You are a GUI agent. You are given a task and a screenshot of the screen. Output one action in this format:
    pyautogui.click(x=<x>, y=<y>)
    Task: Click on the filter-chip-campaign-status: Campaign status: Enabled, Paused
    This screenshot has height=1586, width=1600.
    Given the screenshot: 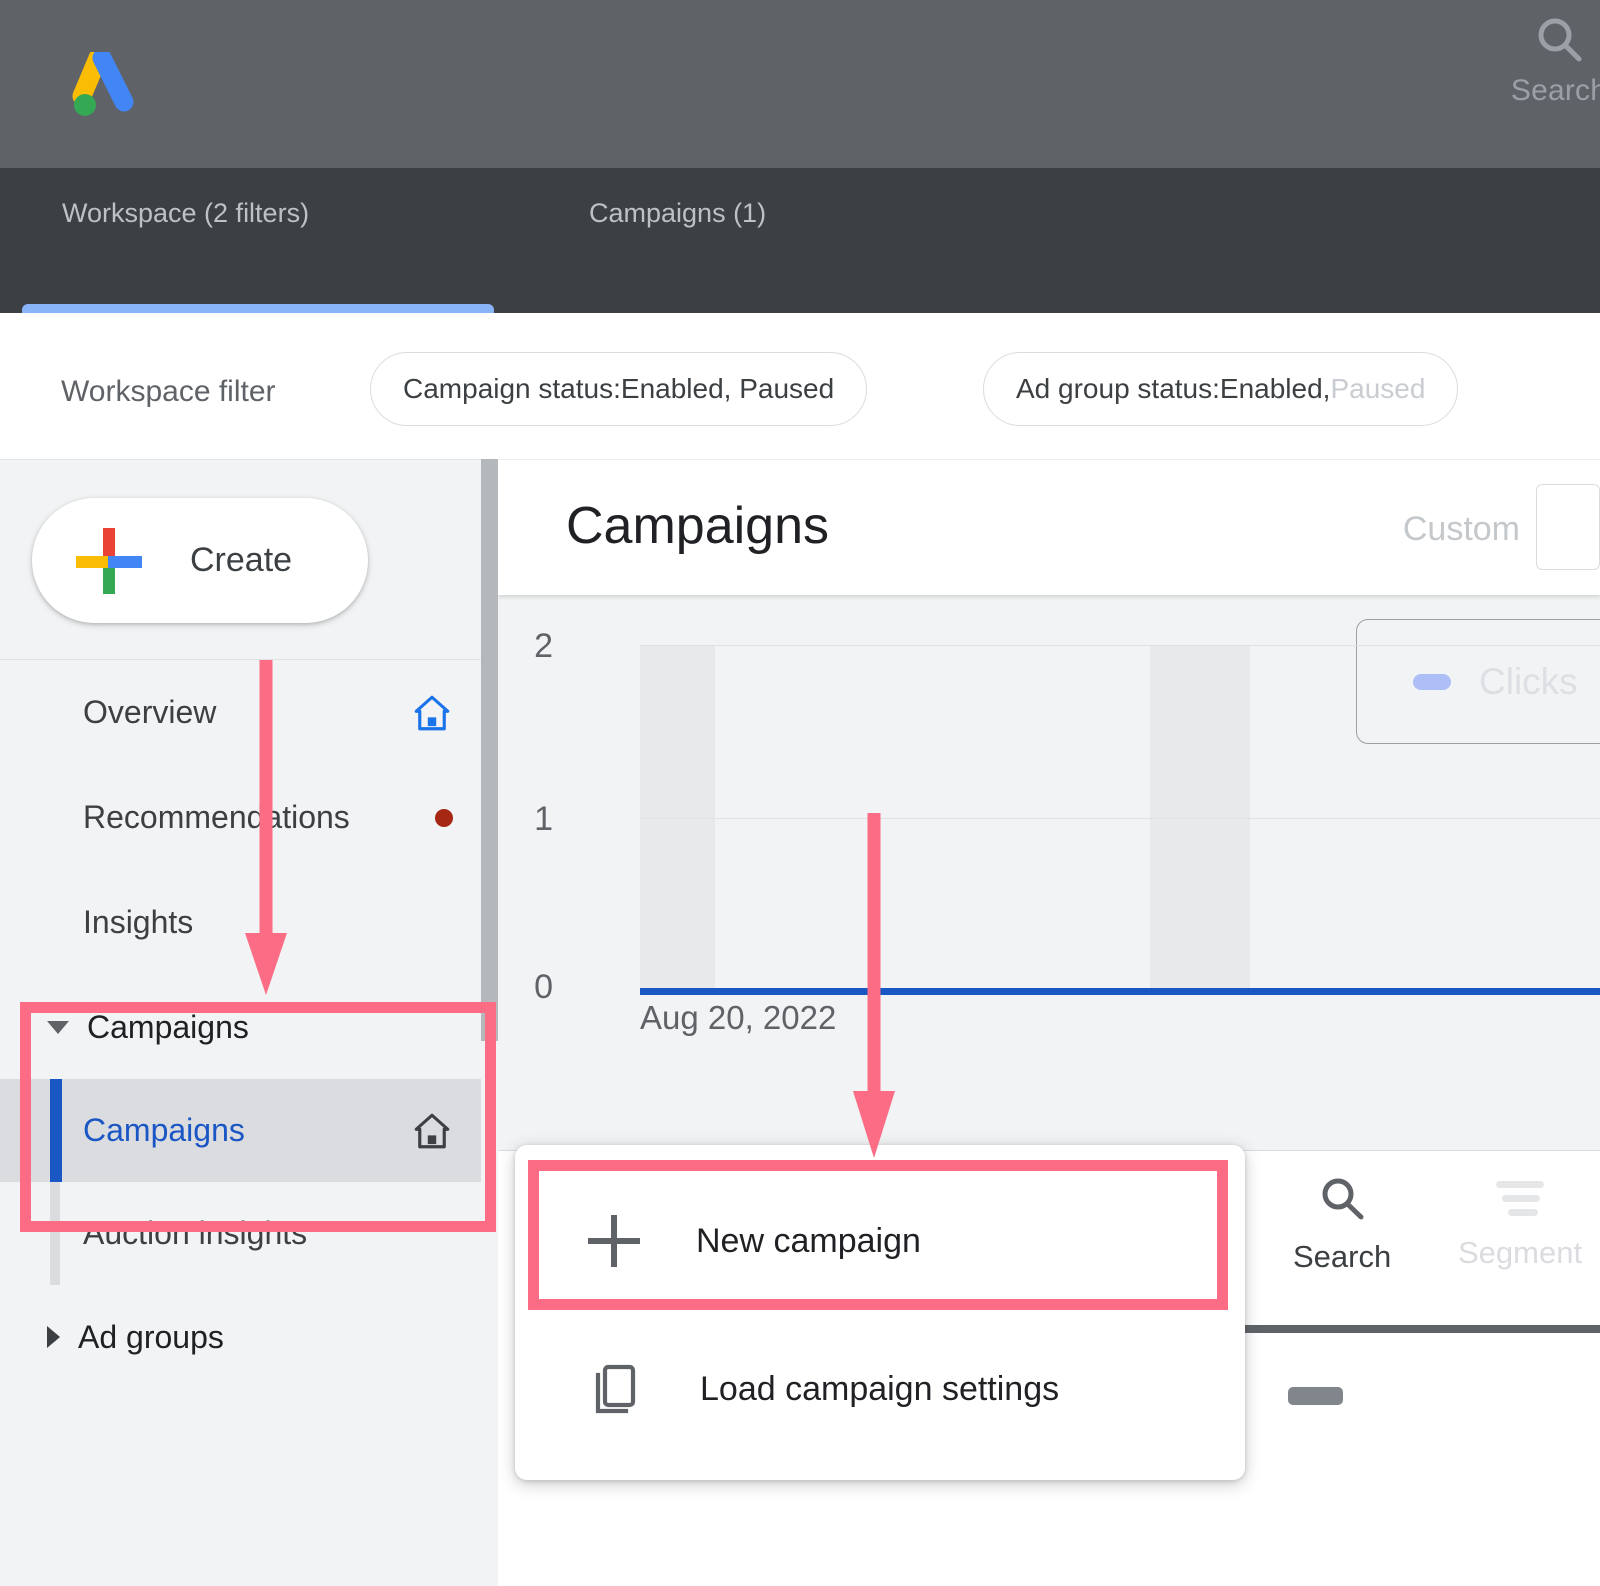 What is the action you would take?
    pyautogui.click(x=619, y=389)
    